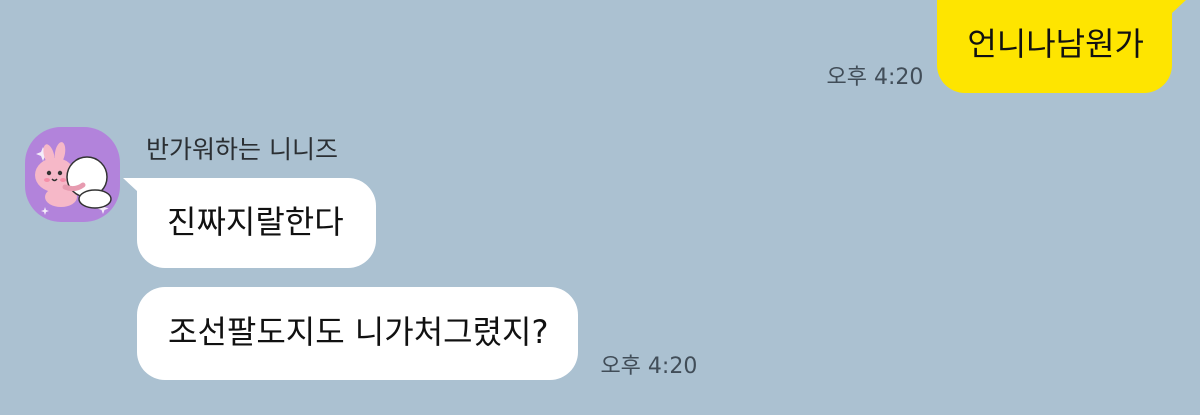  I want to click on received-message-bubble: 진짜지랄한다, so click(249, 223).